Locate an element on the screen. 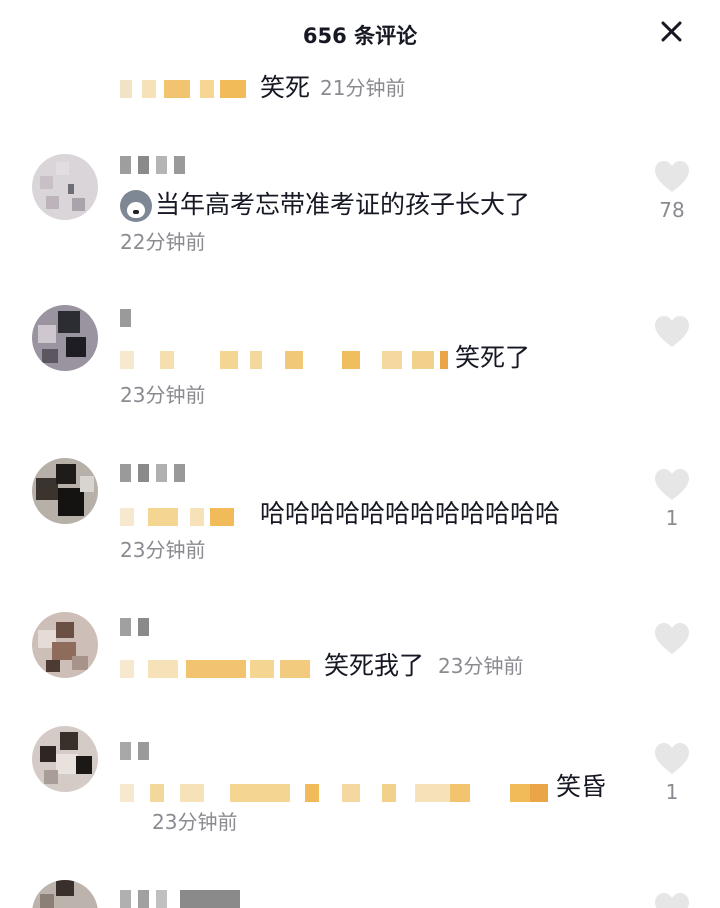  comments-header: 656 条评论 is located at coordinates (360, 33).